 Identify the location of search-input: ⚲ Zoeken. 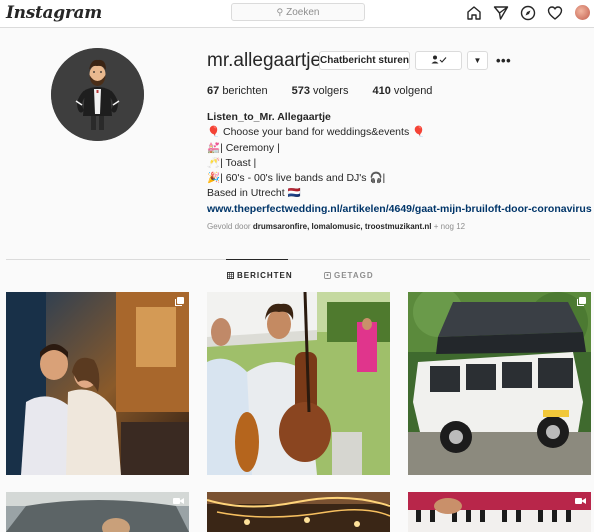
(298, 12).